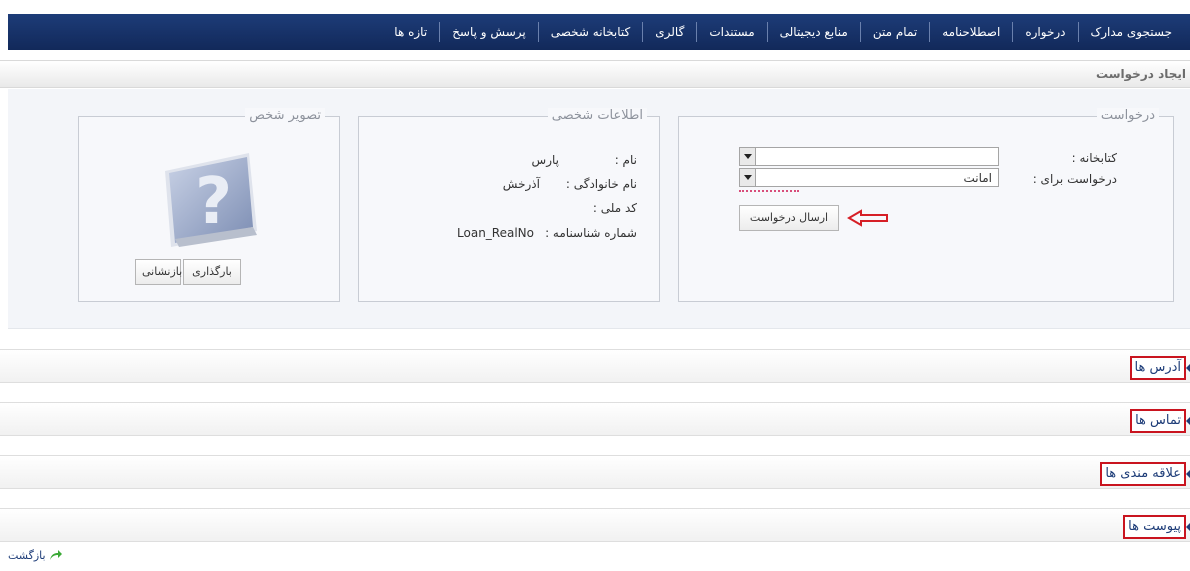  I want to click on page-header: ایجاد درخواست, so click(595, 74).